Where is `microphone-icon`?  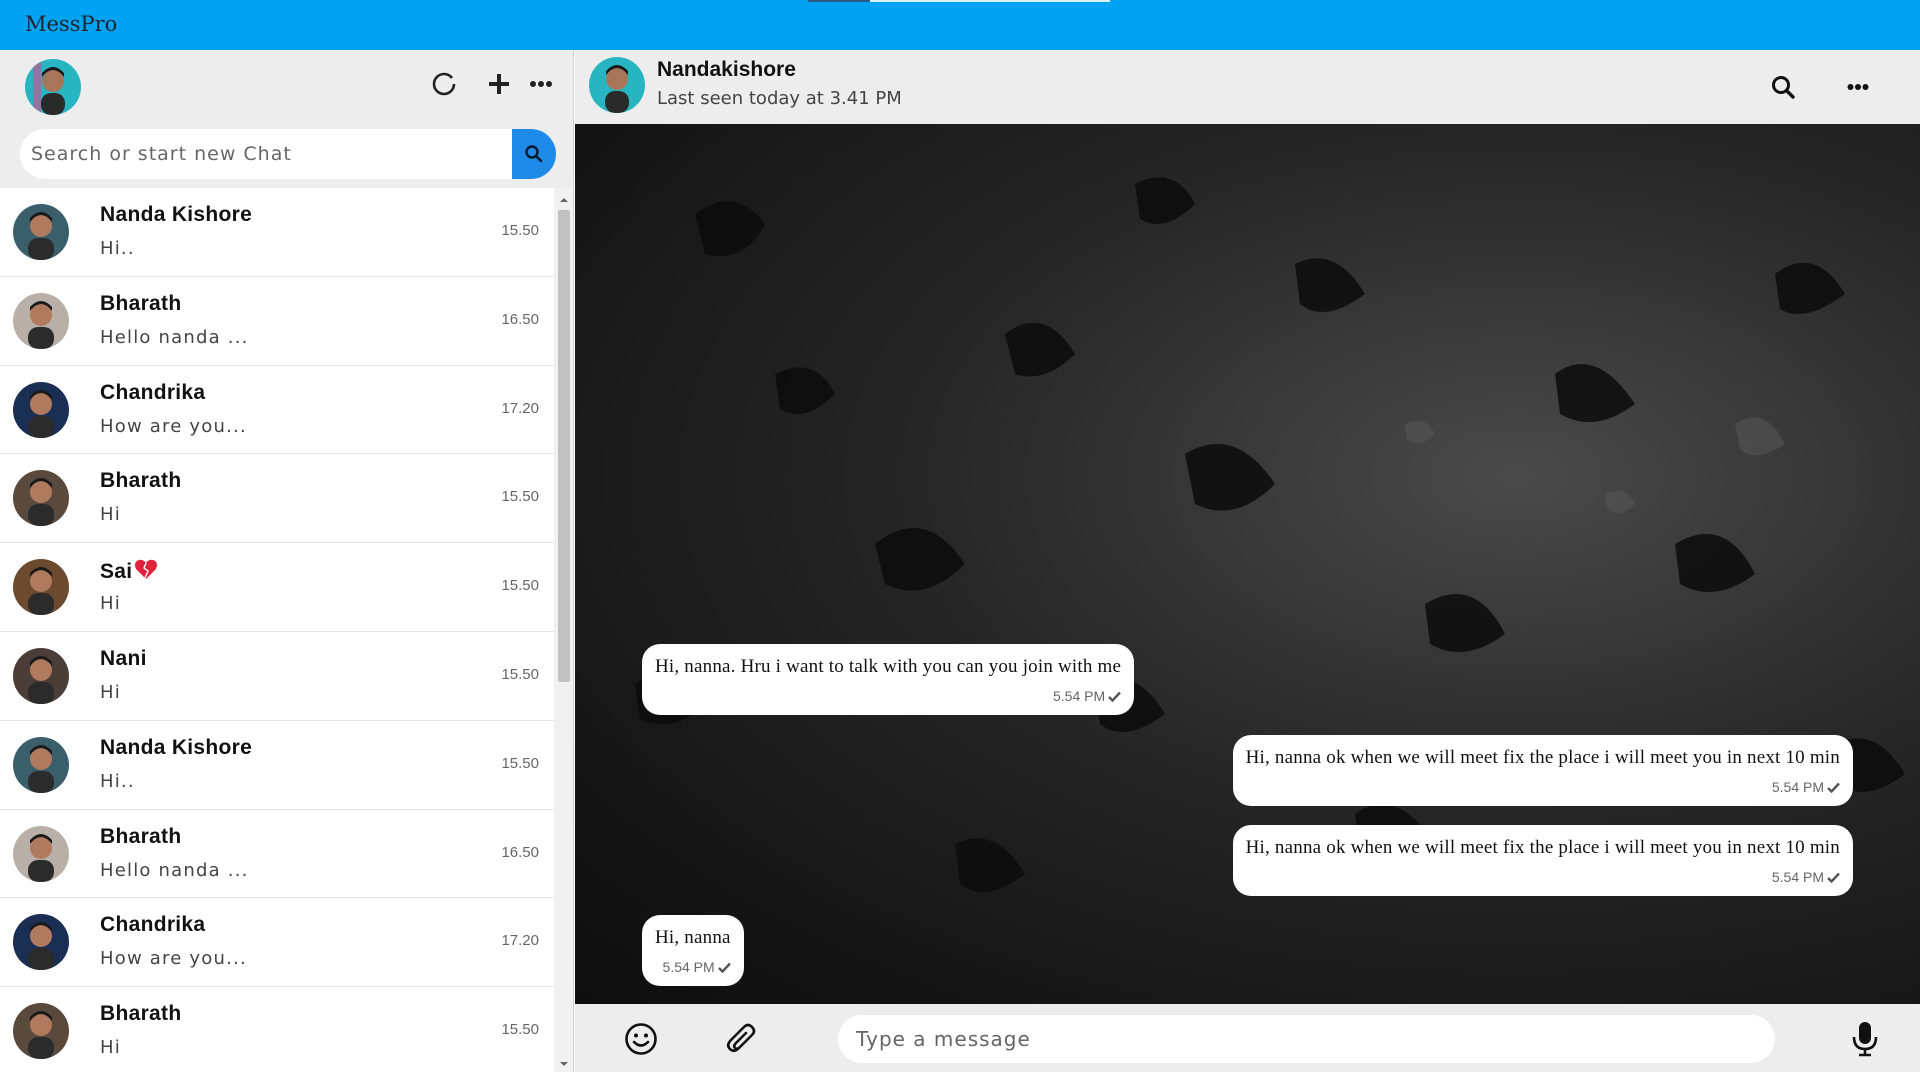
microphone-icon is located at coordinates (1865, 1039).